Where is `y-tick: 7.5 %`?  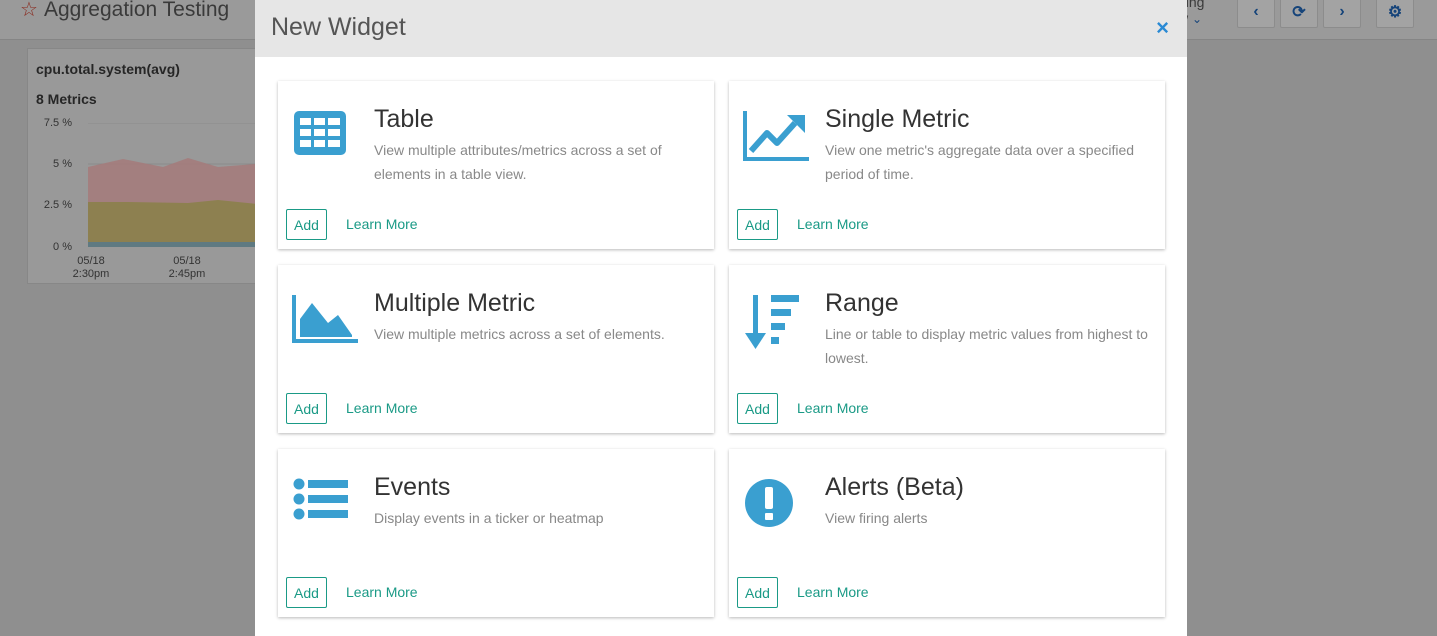
y-tick: 7.5 % is located at coordinates (57, 123).